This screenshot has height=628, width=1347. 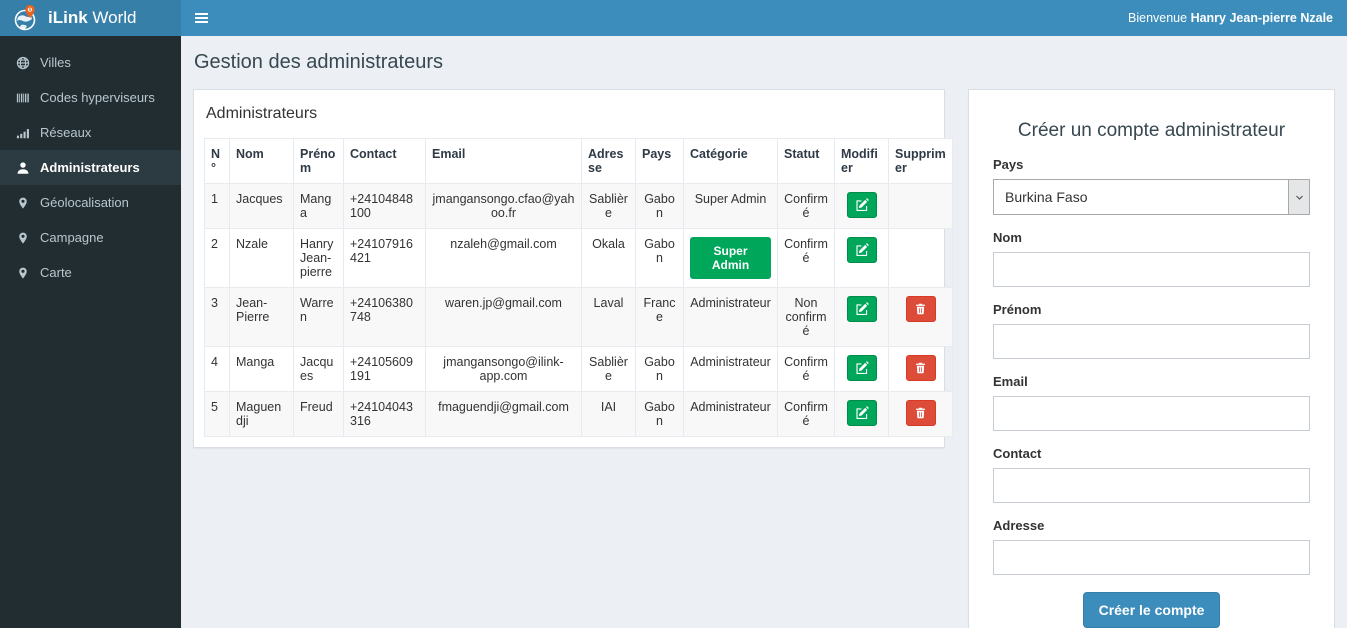 What do you see at coordinates (384, 161) in the screenshot?
I see `column-header: Contact` at bounding box center [384, 161].